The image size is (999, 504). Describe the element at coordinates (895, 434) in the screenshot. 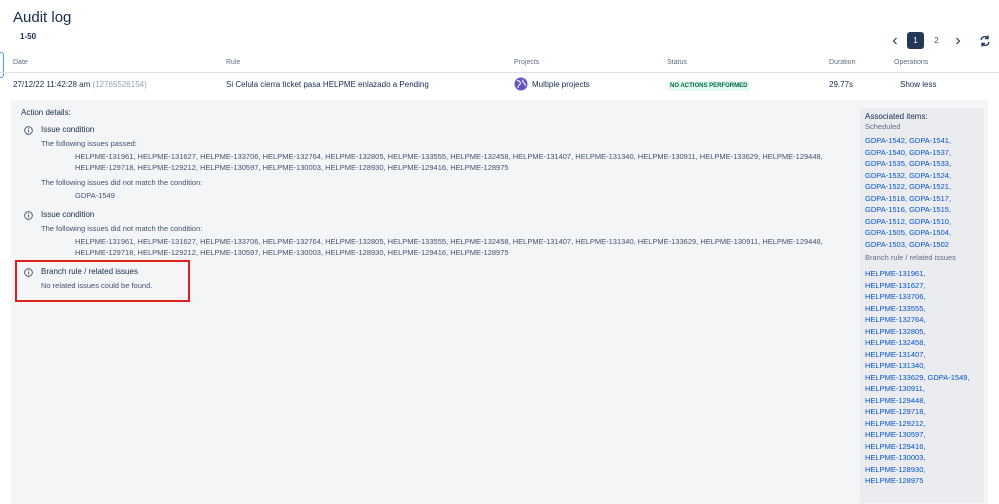

I see `issue-link: HELPME-130597,` at that location.